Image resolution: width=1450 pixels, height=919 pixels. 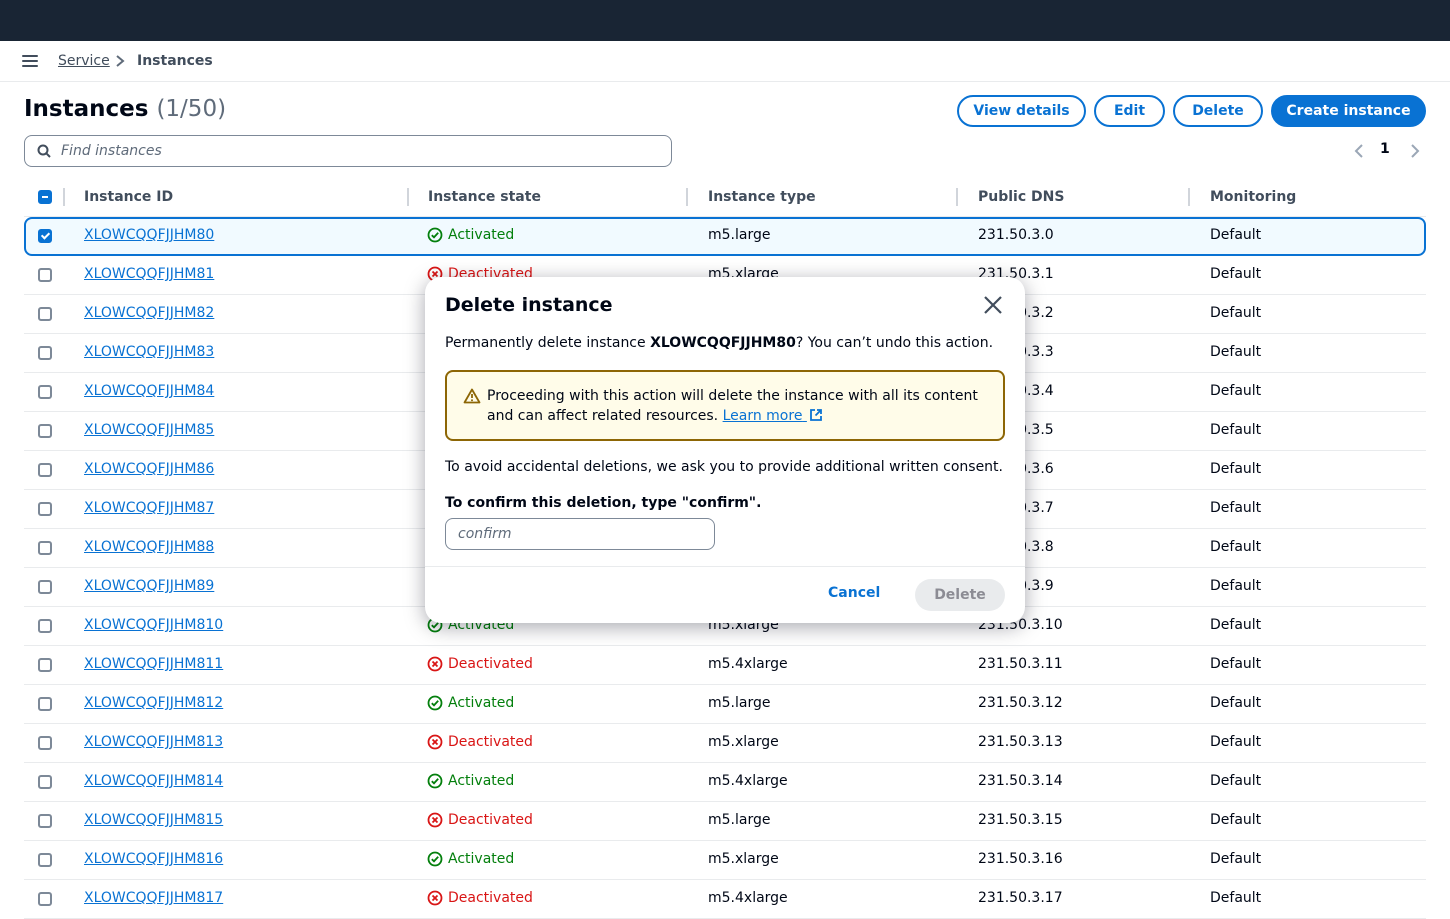 What do you see at coordinates (153, 625) in the screenshot?
I see `instance-id-link: XLOWCQQFJJHM810` at bounding box center [153, 625].